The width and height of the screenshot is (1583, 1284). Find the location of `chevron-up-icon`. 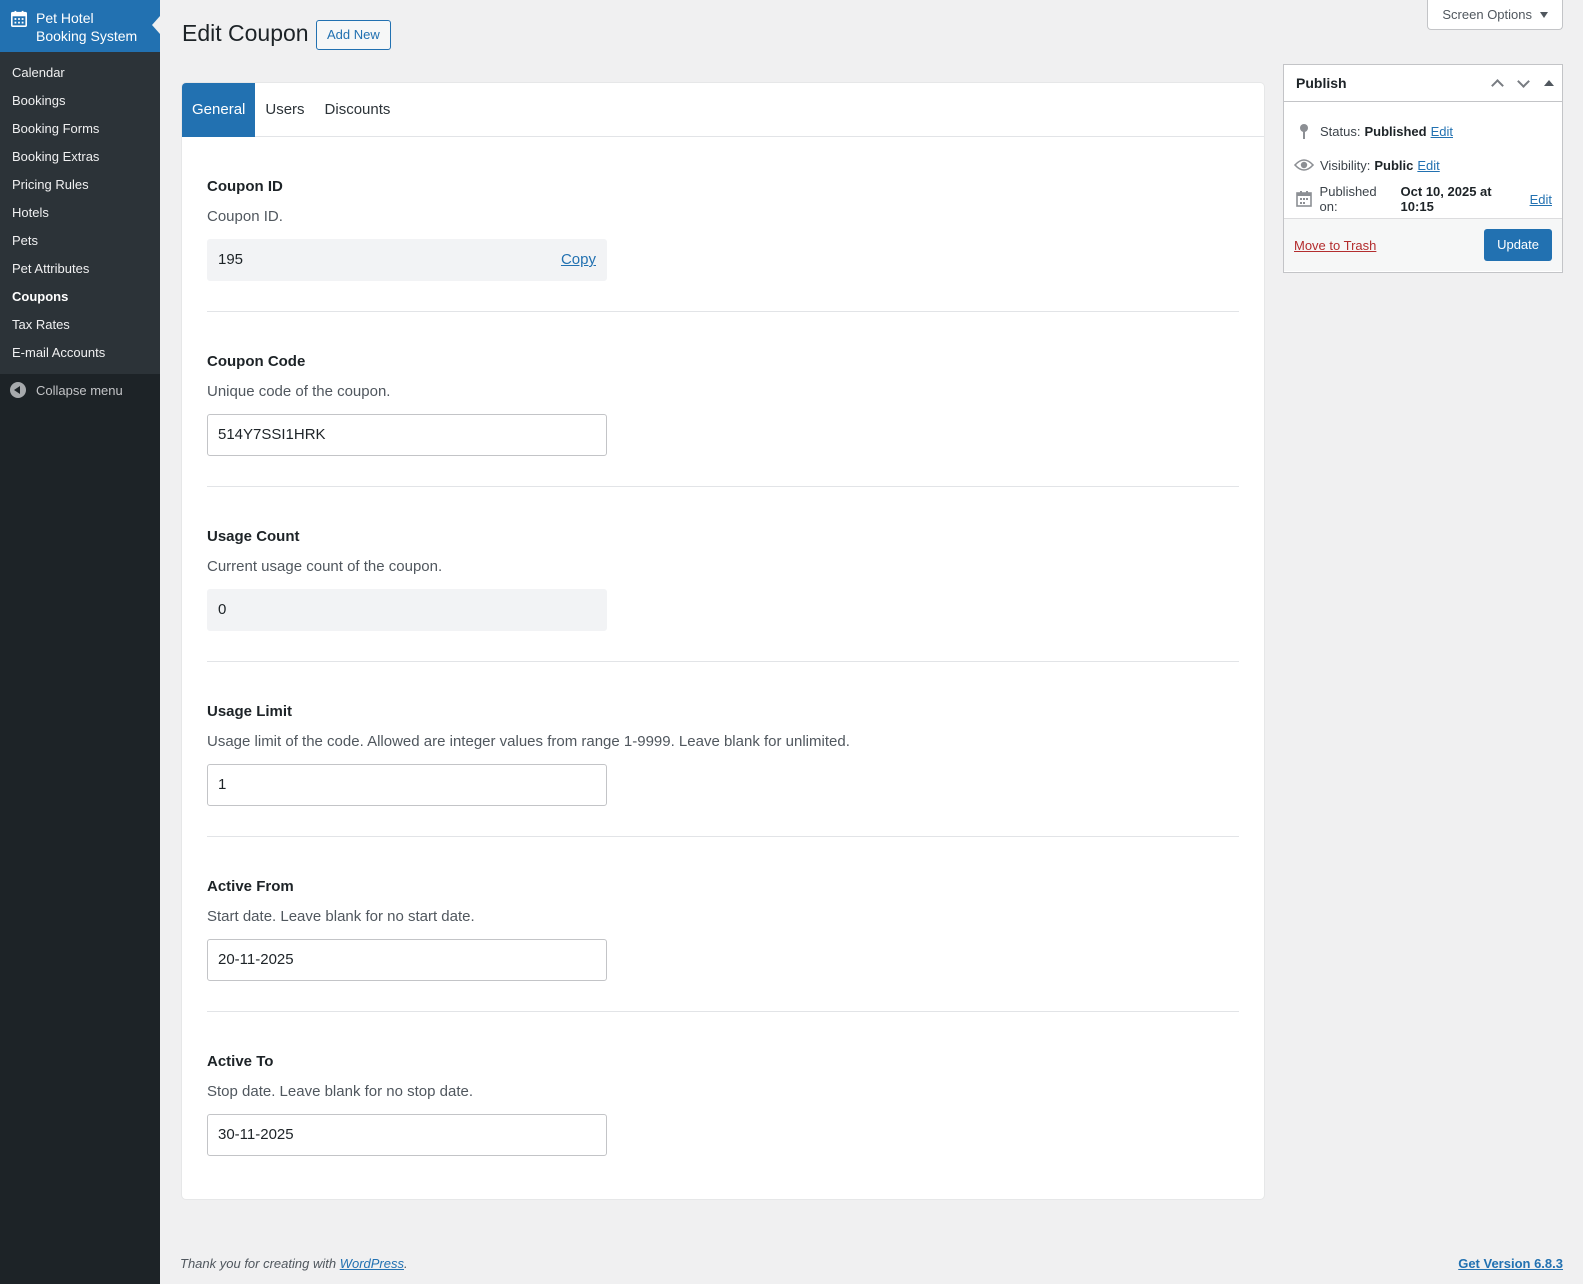

chevron-up-icon is located at coordinates (1497, 85).